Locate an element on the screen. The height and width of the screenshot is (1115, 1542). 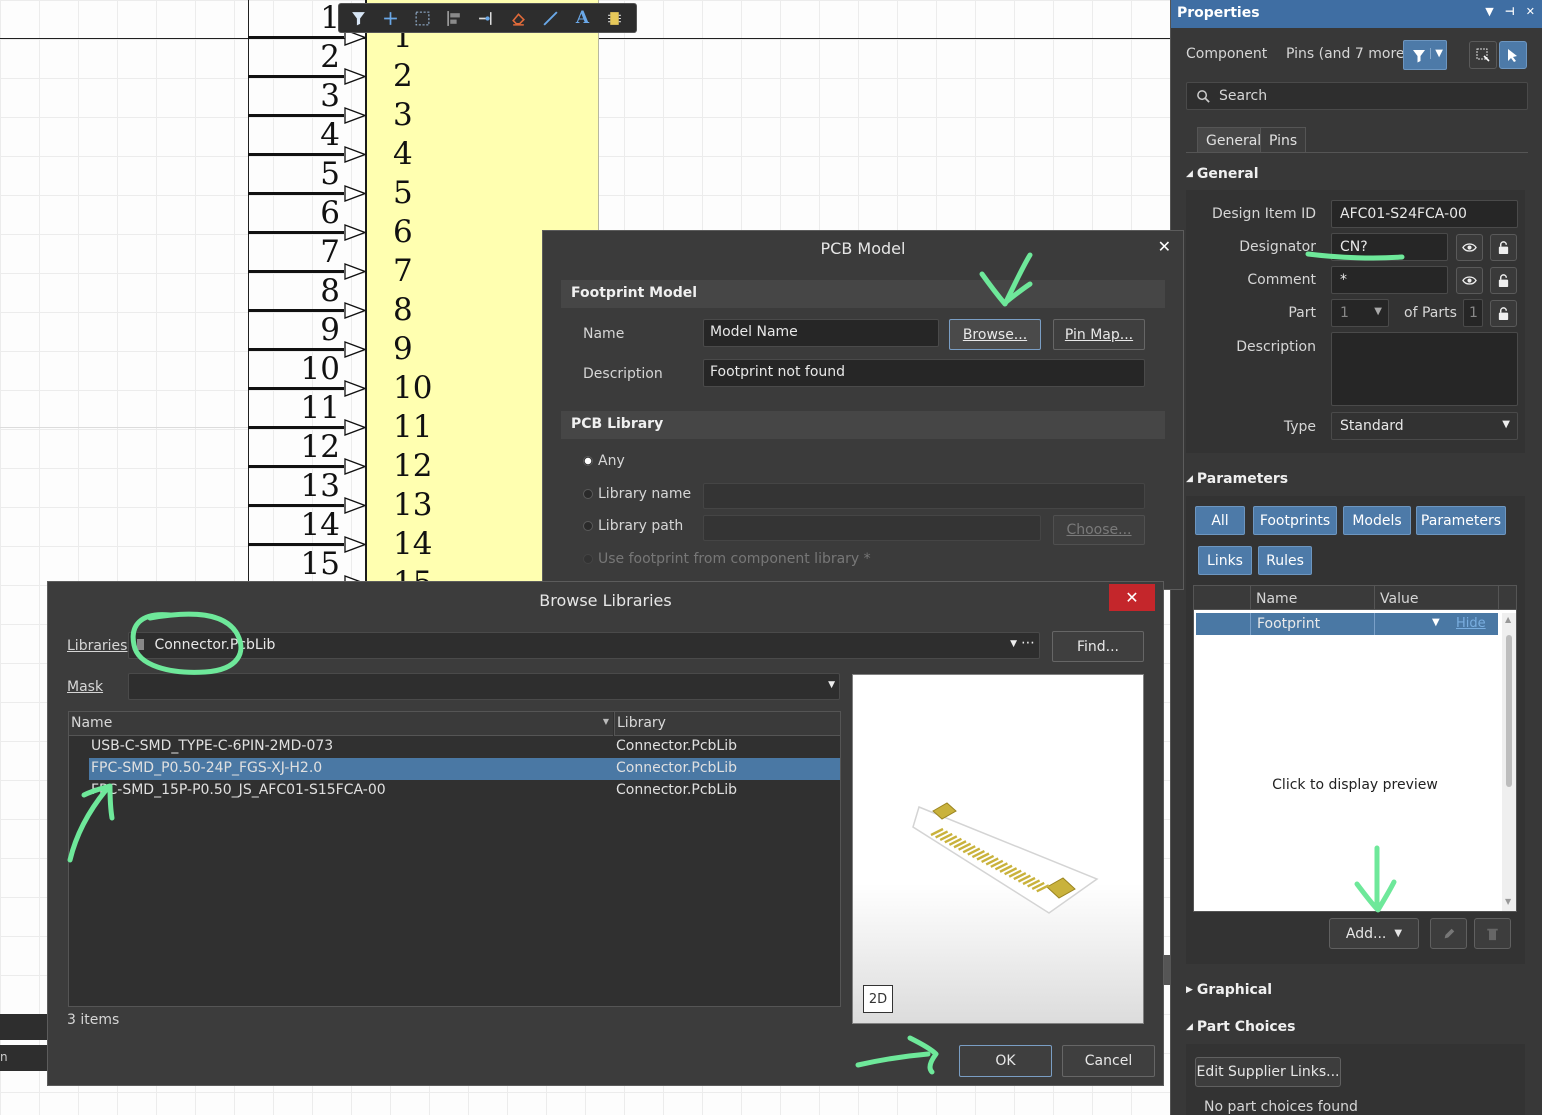
scroll-thumb is located at coordinates (1509, 711).